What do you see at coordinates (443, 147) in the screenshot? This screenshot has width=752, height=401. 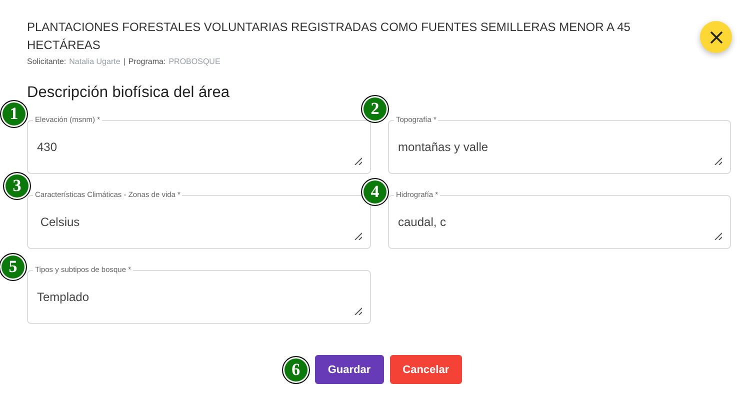 I see `field-value: montañas y valle` at bounding box center [443, 147].